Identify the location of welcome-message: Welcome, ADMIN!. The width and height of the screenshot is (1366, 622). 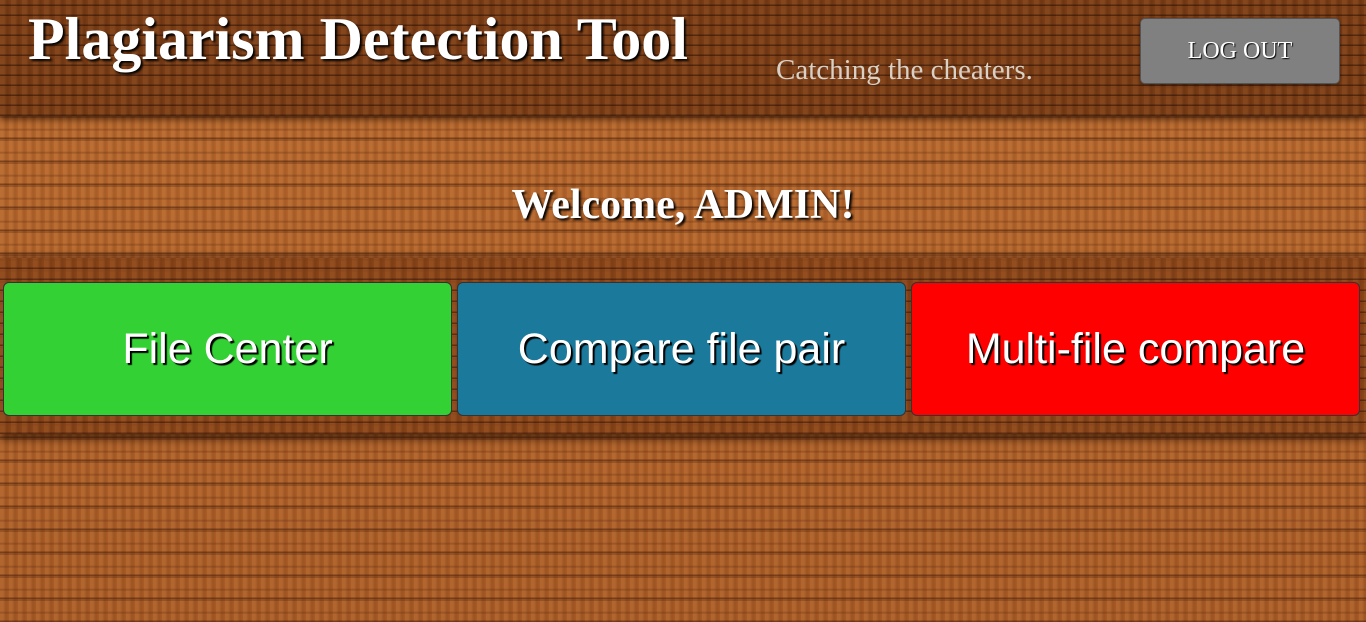
(683, 205).